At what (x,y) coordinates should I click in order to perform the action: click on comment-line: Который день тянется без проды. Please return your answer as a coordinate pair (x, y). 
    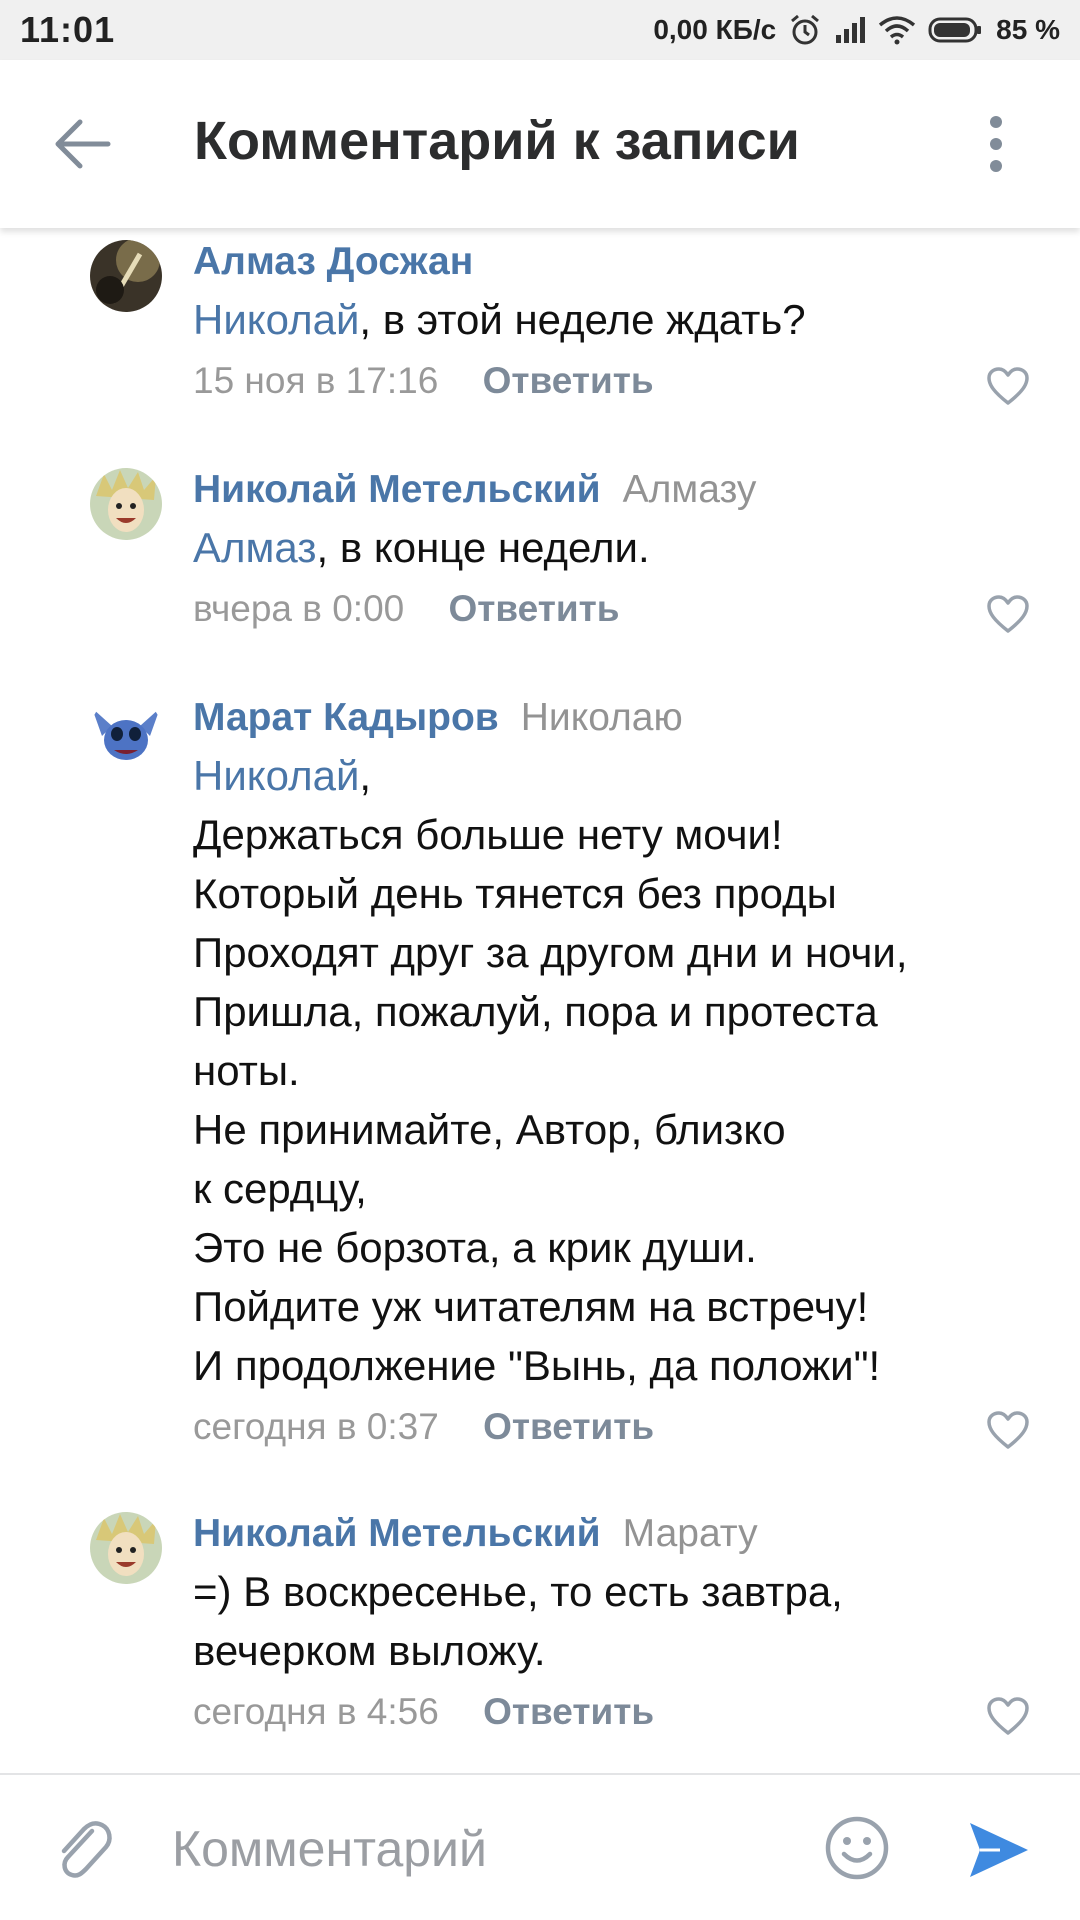
    Looking at the image, I should click on (515, 893).